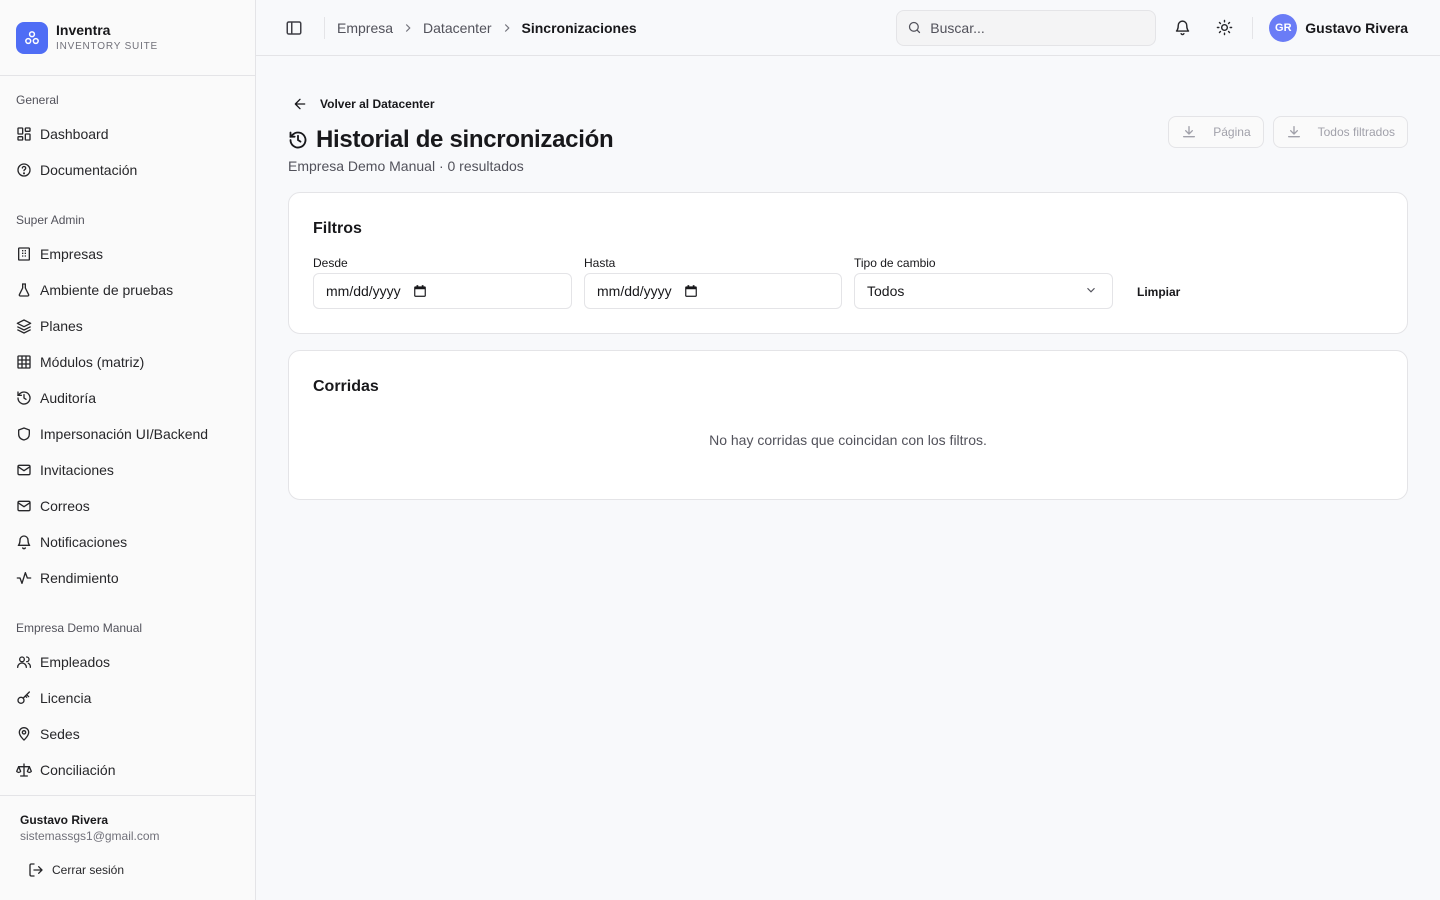  I want to click on sidebar-item-empresas: Empresas, so click(127, 254).